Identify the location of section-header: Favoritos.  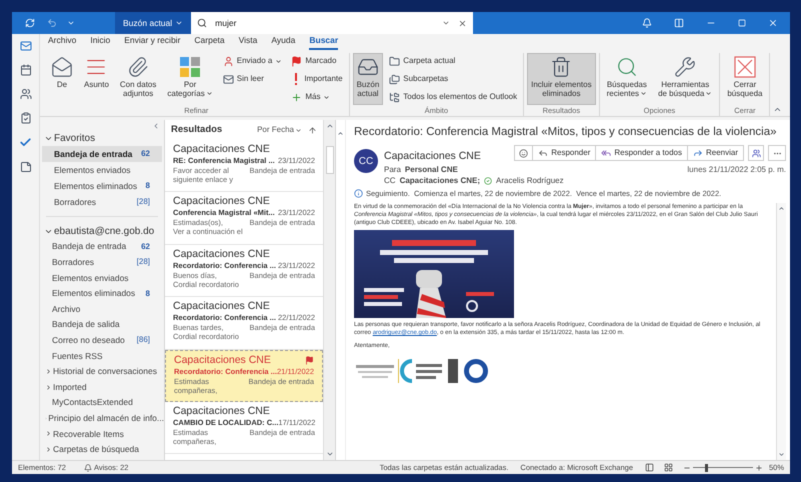
(102, 138).